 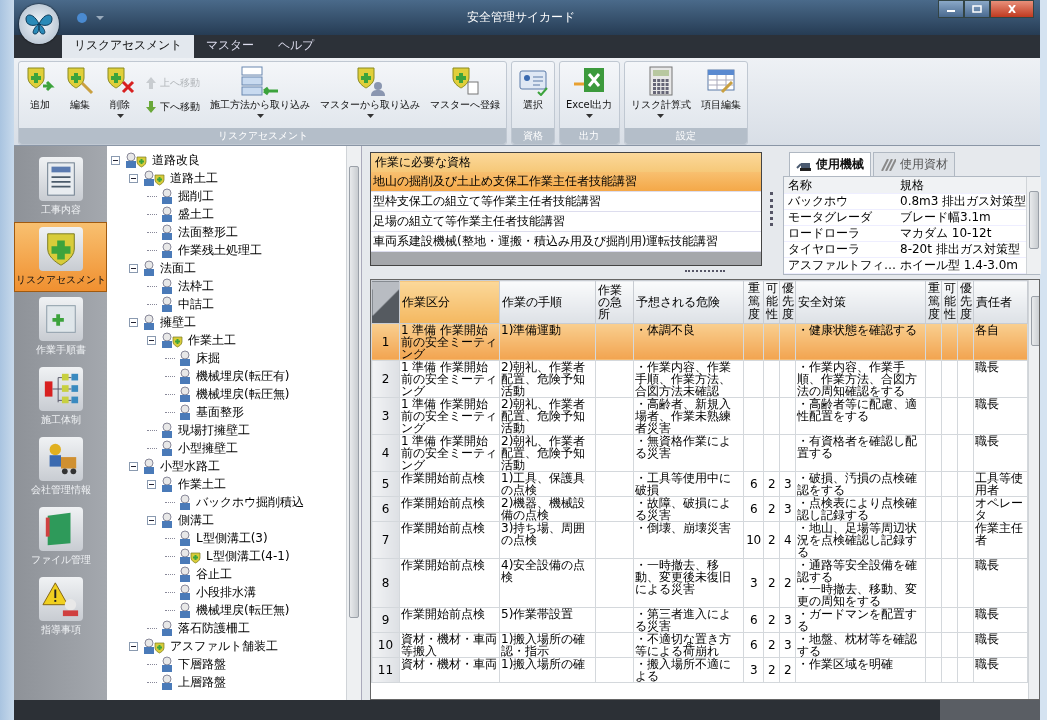 I want to click on corner-header, so click(x=385, y=302).